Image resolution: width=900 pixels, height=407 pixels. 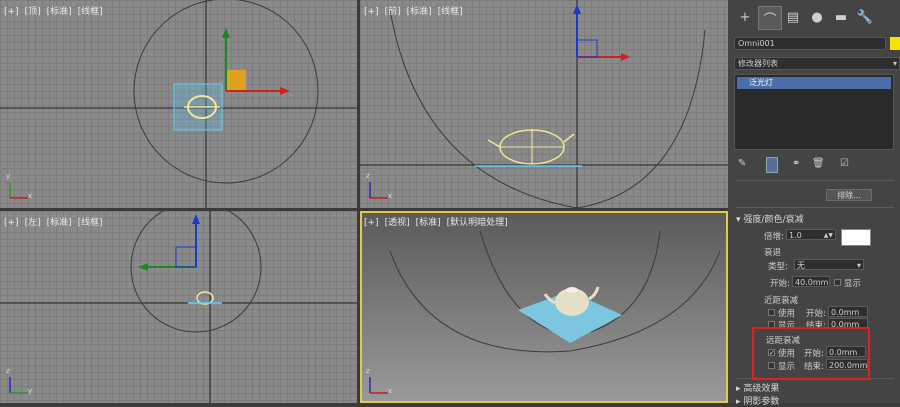 I want to click on object-color-swatch, so click(x=895, y=43).